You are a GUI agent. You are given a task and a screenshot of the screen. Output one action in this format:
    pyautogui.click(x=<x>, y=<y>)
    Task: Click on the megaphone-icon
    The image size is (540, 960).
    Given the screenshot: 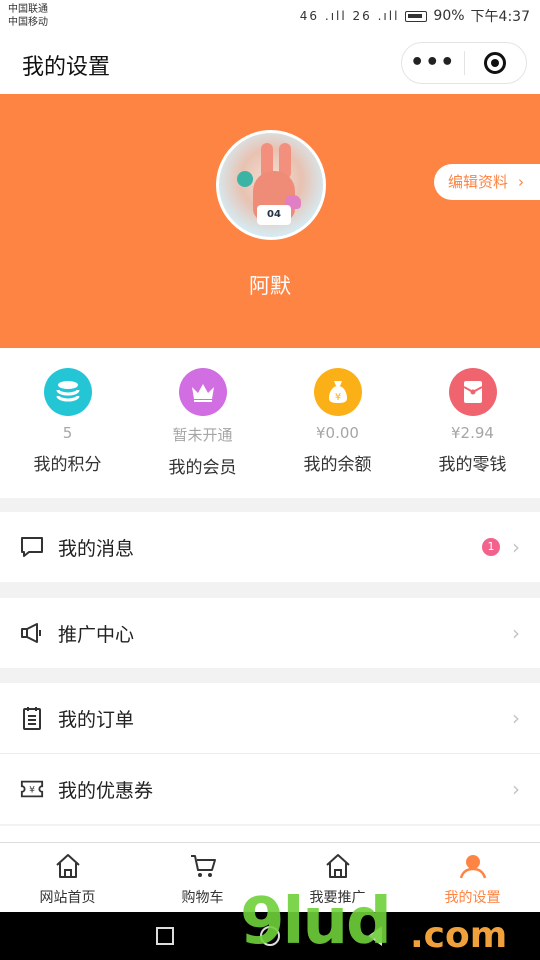 What is the action you would take?
    pyautogui.click(x=32, y=633)
    